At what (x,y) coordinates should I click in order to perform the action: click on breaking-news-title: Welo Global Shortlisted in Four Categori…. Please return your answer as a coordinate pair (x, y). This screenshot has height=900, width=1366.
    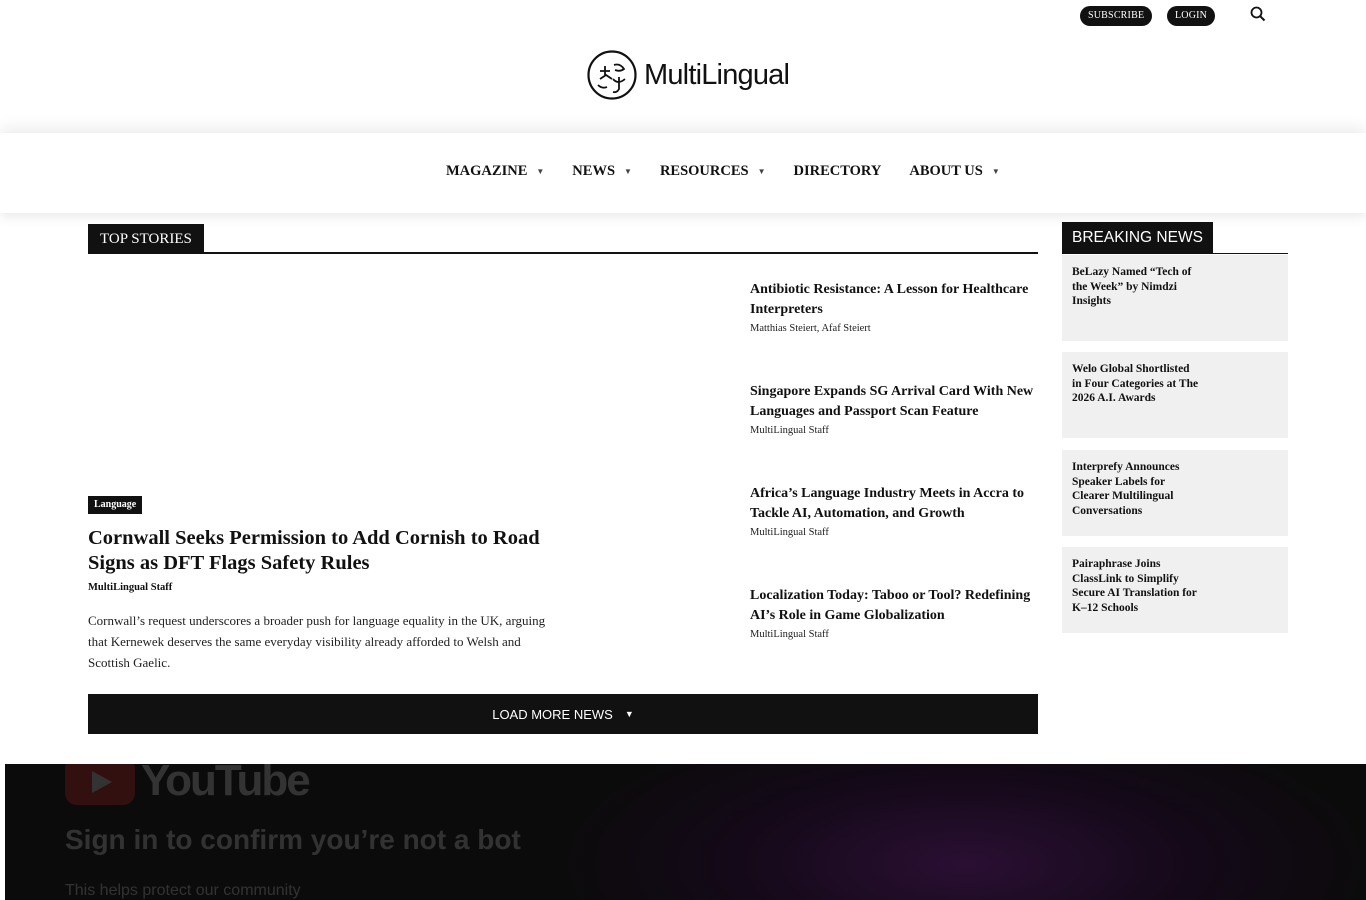
    Looking at the image, I should click on (1137, 384).